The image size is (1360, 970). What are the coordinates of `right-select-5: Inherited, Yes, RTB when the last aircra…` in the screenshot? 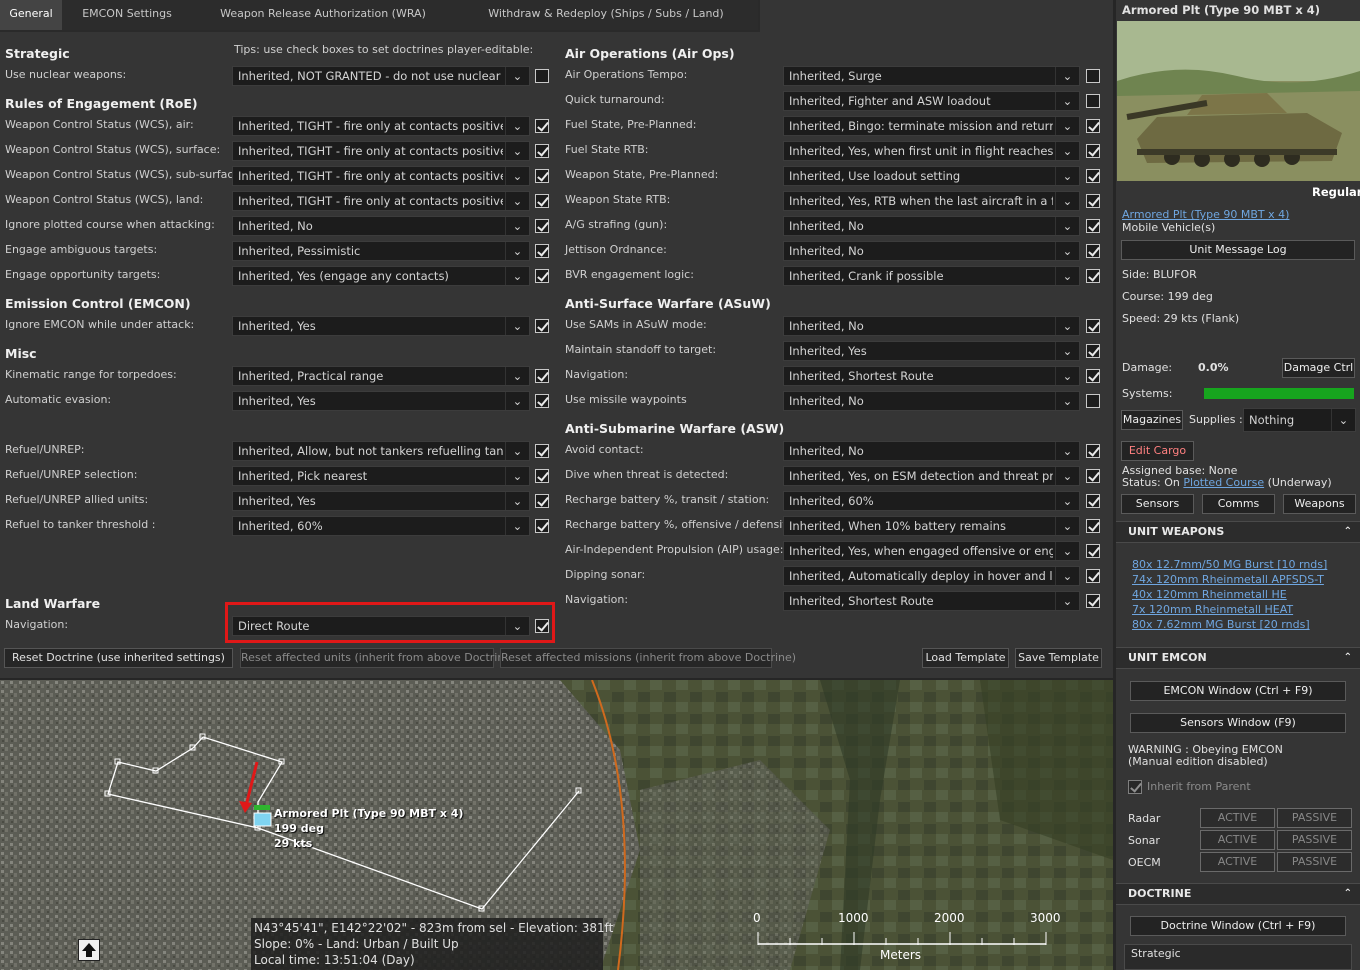 It's located at (931, 201).